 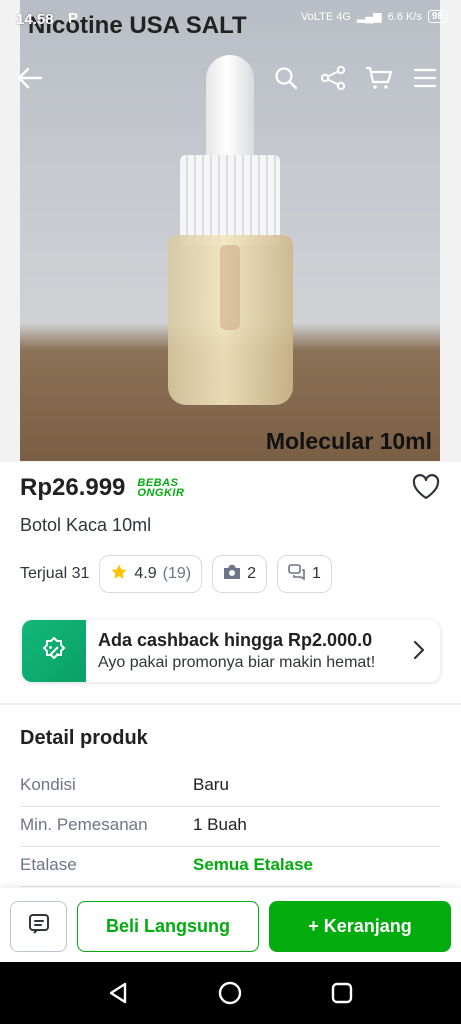 I want to click on network-label: VoLTE 4G, so click(x=325, y=16).